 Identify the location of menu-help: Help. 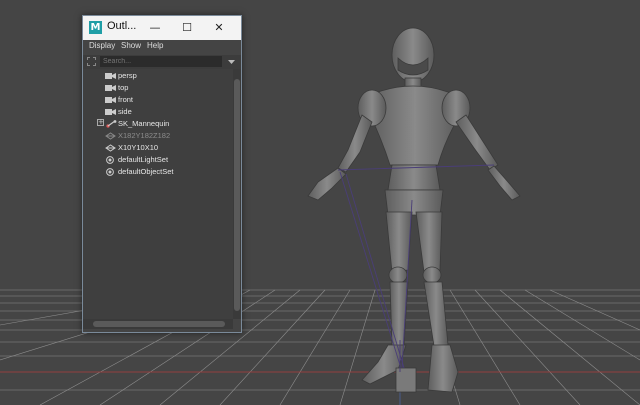
(155, 45).